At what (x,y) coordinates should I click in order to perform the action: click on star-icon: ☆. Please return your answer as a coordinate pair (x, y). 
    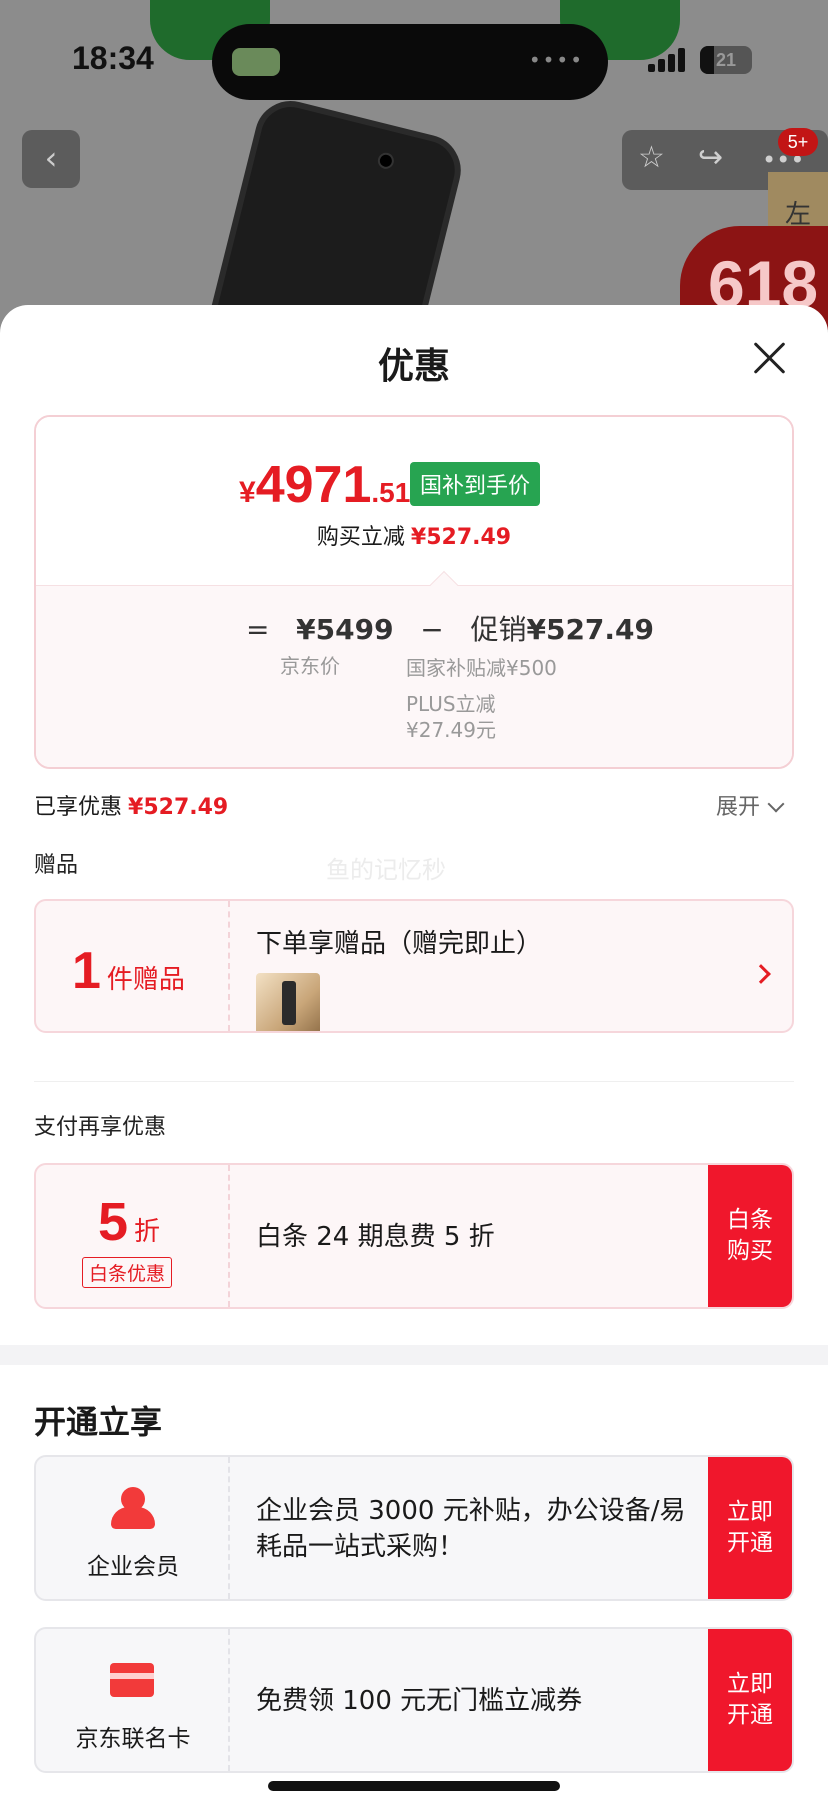
    Looking at the image, I should click on (651, 157).